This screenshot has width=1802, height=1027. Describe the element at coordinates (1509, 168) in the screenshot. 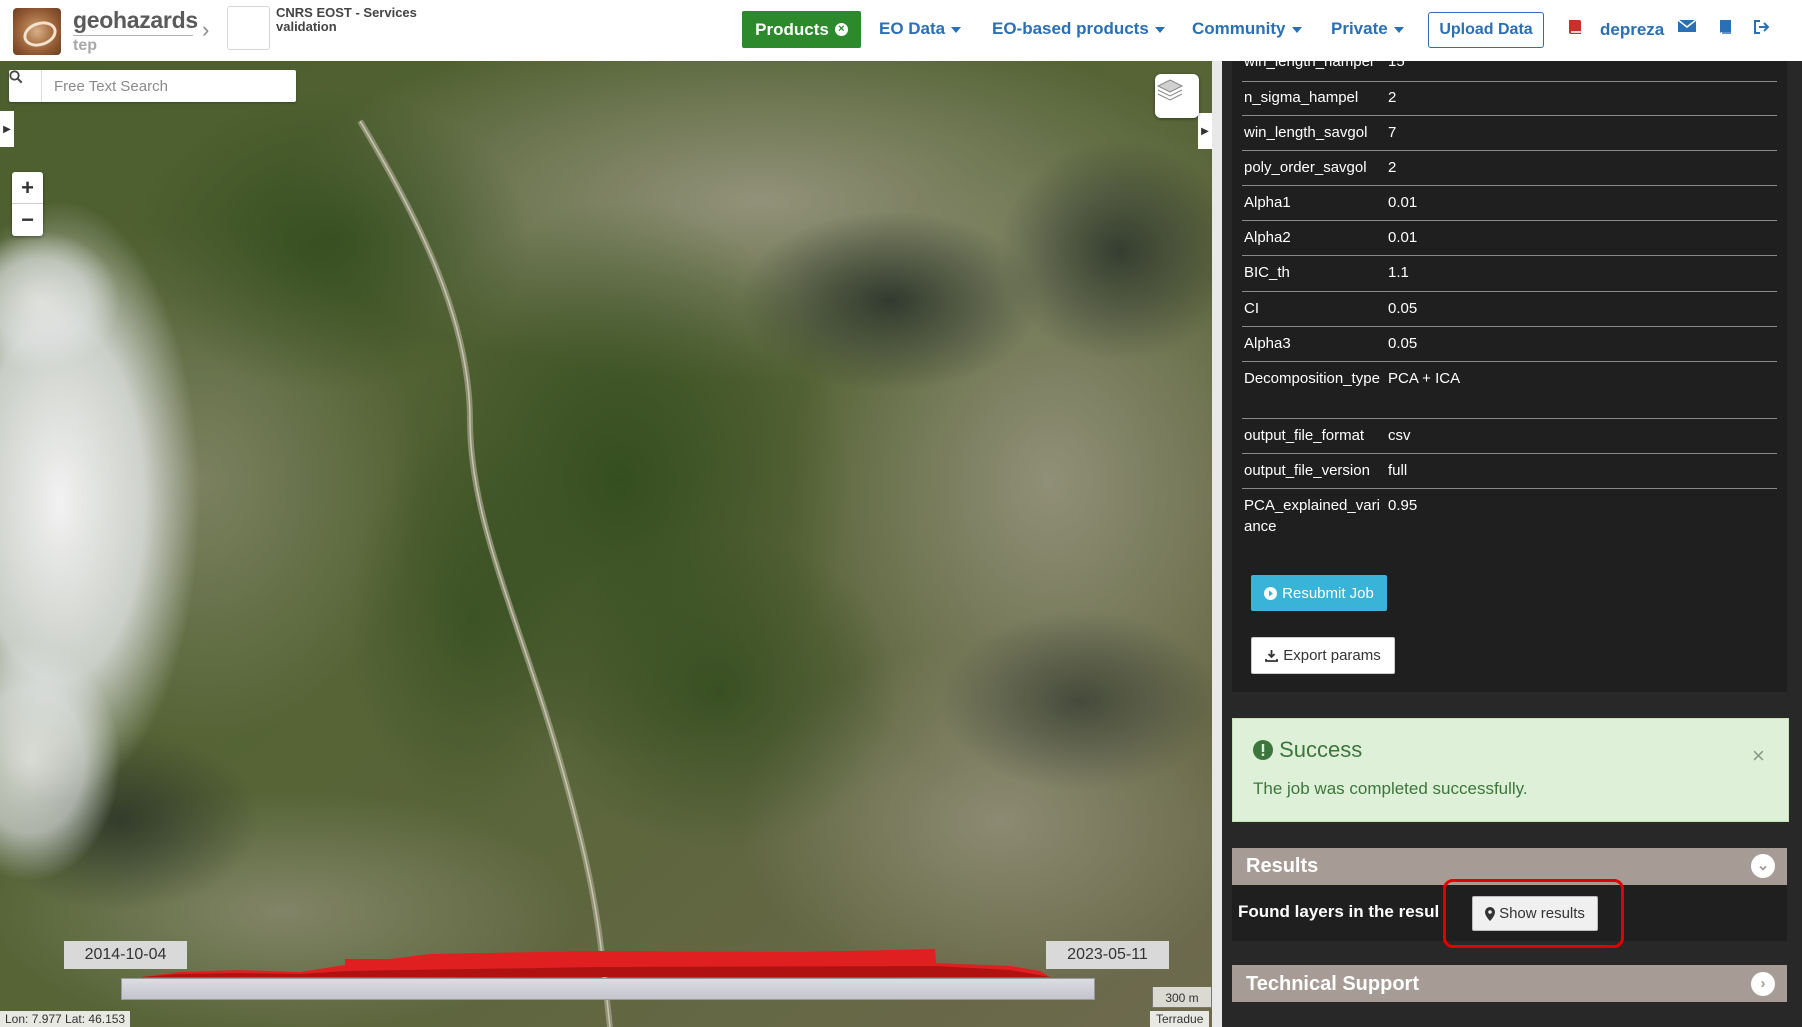

I see `param-row: poly_order_savgol 2` at that location.